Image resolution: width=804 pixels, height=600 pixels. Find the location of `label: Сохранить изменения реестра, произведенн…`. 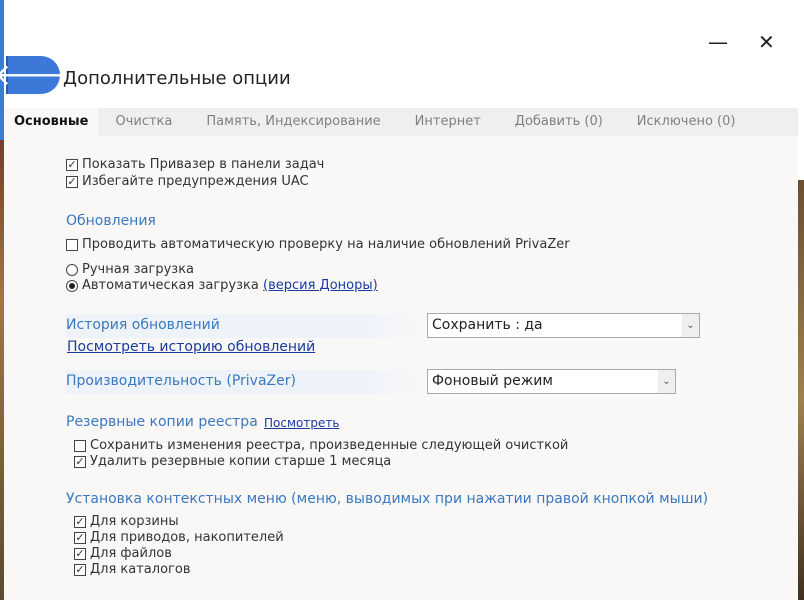

label: Сохранить изменения реестра, произведенн… is located at coordinates (329, 445).